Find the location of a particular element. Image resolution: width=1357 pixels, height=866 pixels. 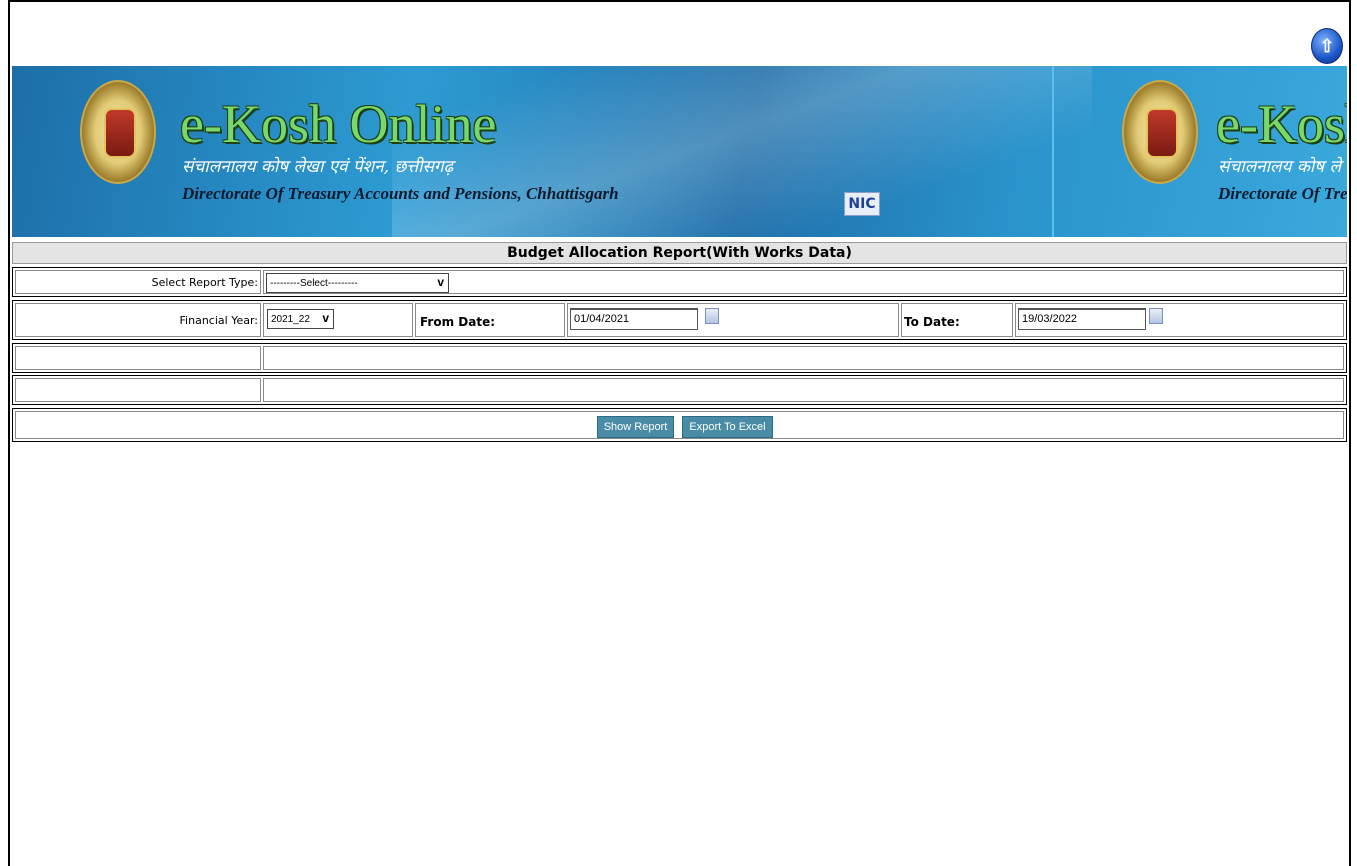

show-report-button: Show Report is located at coordinates (635, 427).